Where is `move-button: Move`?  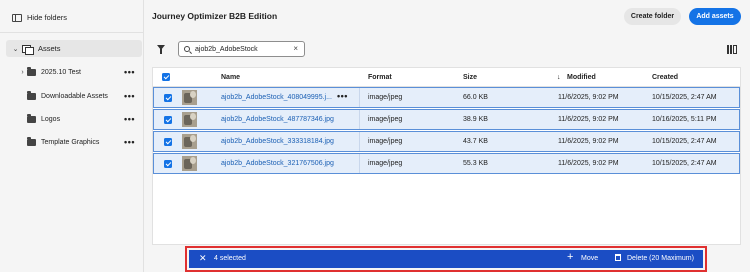 move-button: Move is located at coordinates (589, 258).